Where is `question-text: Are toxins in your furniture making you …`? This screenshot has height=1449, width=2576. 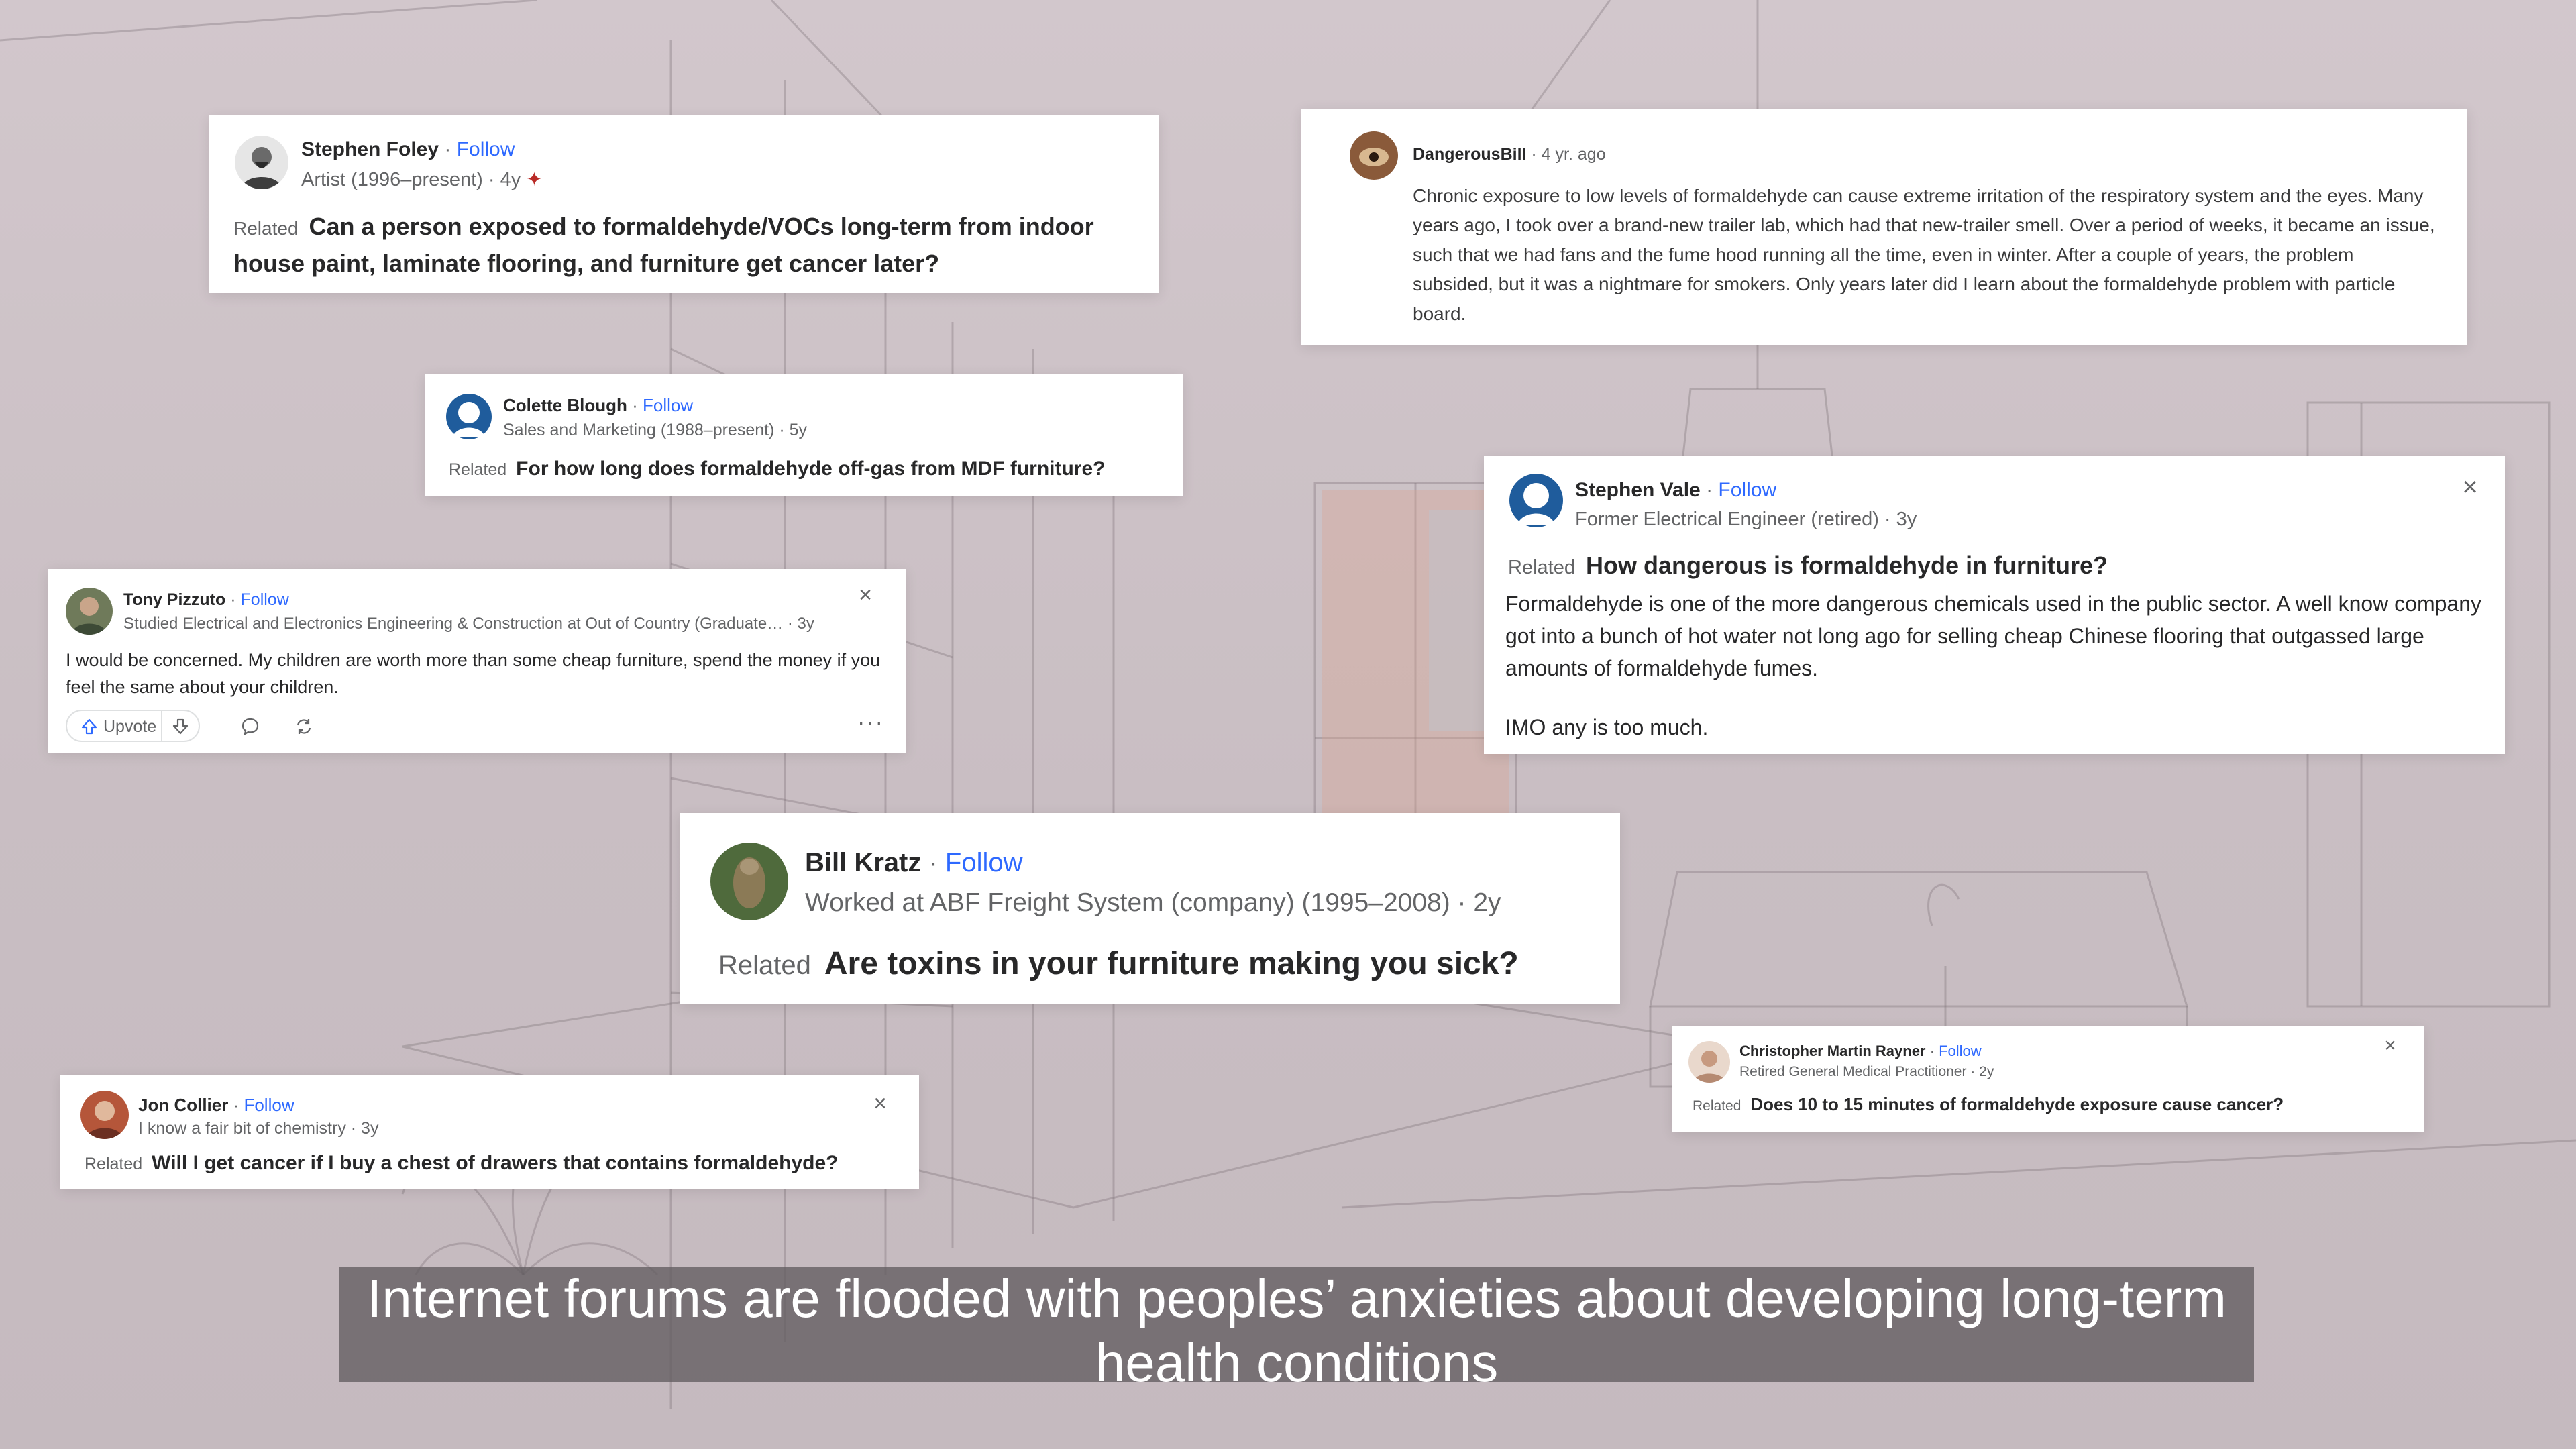
question-text: Are toxins in your furniture making you … is located at coordinates (1171, 963).